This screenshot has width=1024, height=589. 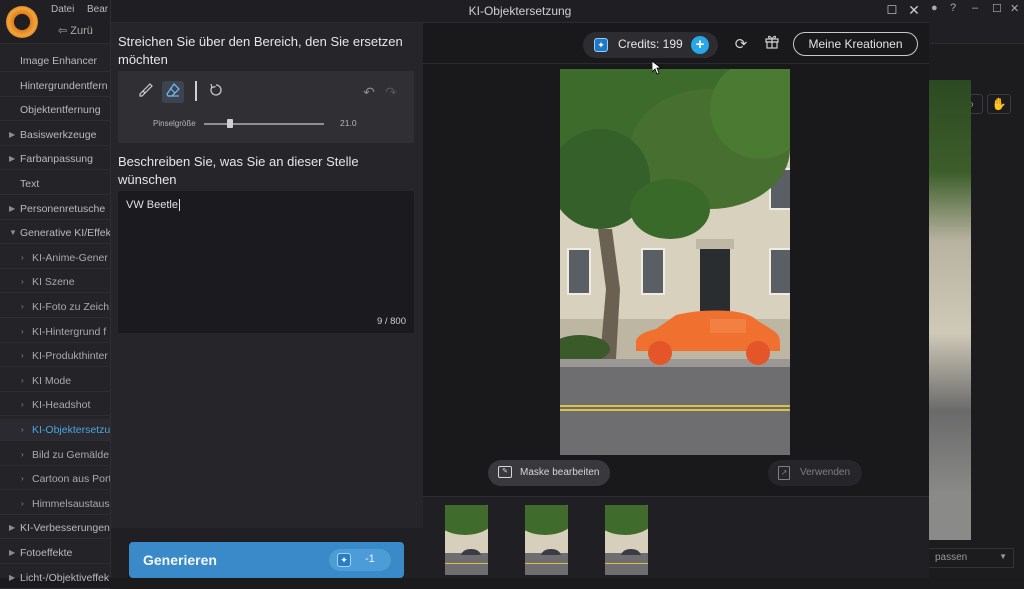 I want to click on sidebar-item: › KI-Hintergrund f, so click(x=55, y=332).